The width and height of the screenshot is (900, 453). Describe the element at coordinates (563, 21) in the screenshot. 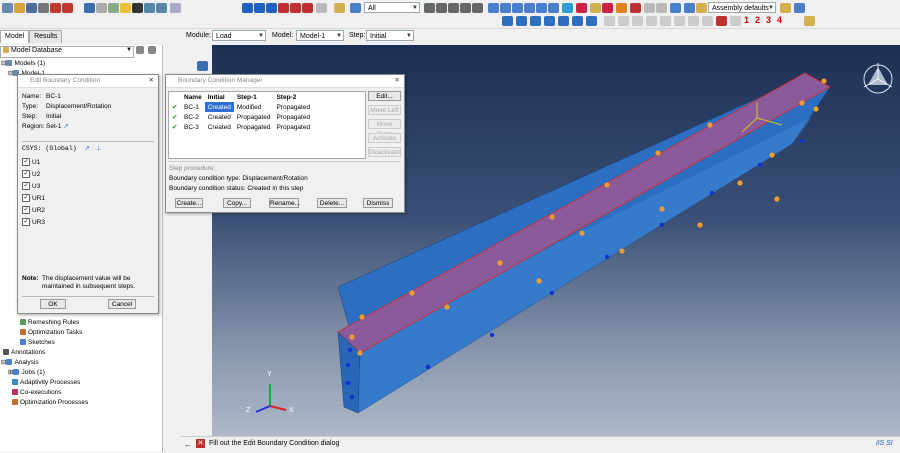

I see `view-top-icon` at that location.